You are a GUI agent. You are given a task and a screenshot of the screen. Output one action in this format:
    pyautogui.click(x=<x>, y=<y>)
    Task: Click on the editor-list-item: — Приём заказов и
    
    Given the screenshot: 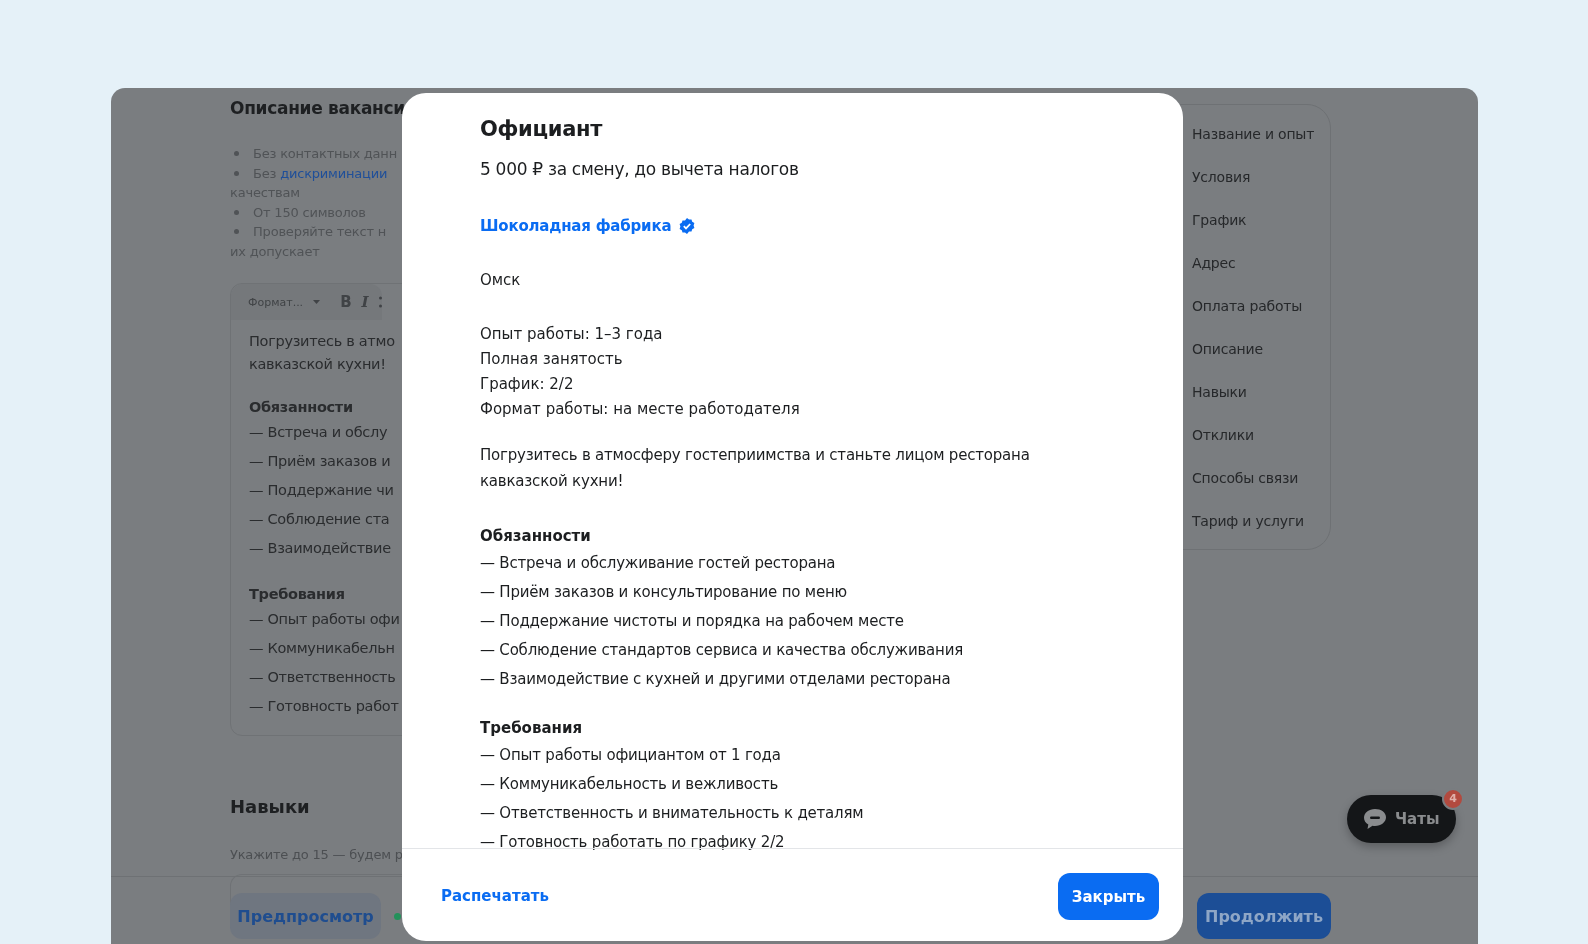 What is the action you would take?
    pyautogui.click(x=320, y=461)
    